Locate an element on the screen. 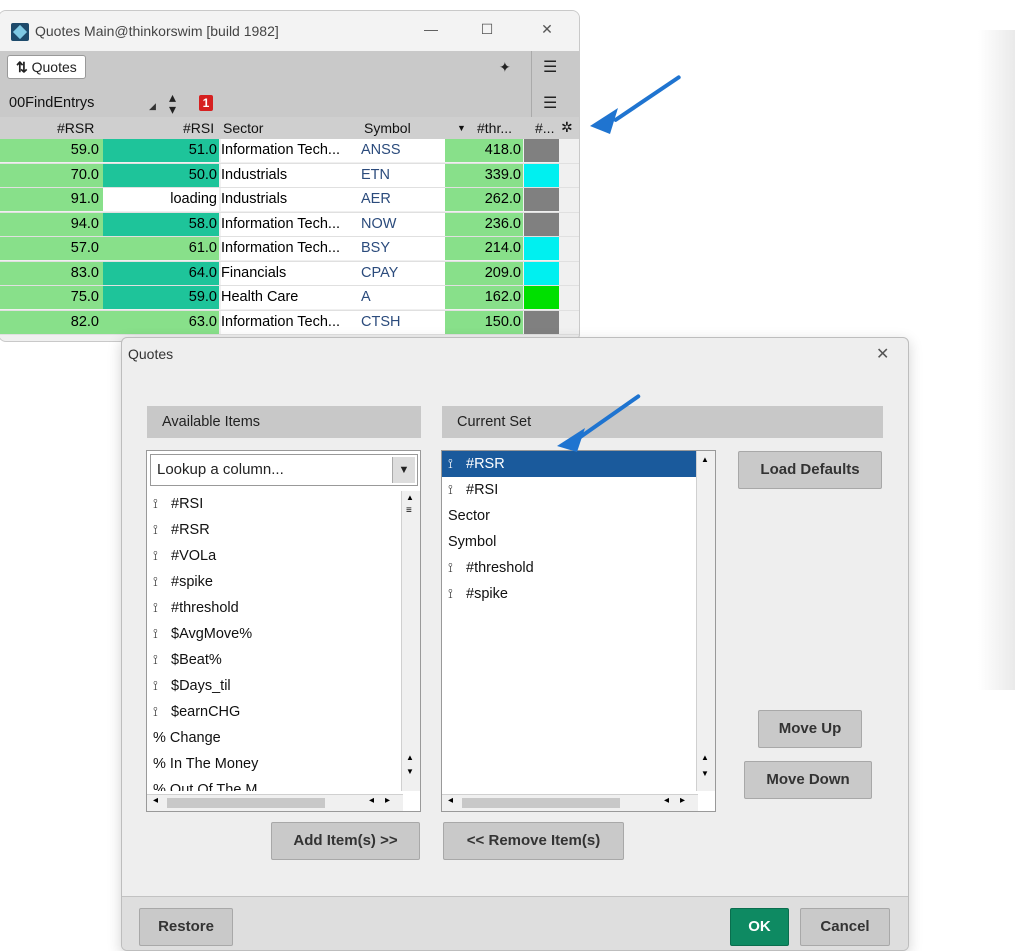  column-header-rsi: #RSI is located at coordinates (198, 128).